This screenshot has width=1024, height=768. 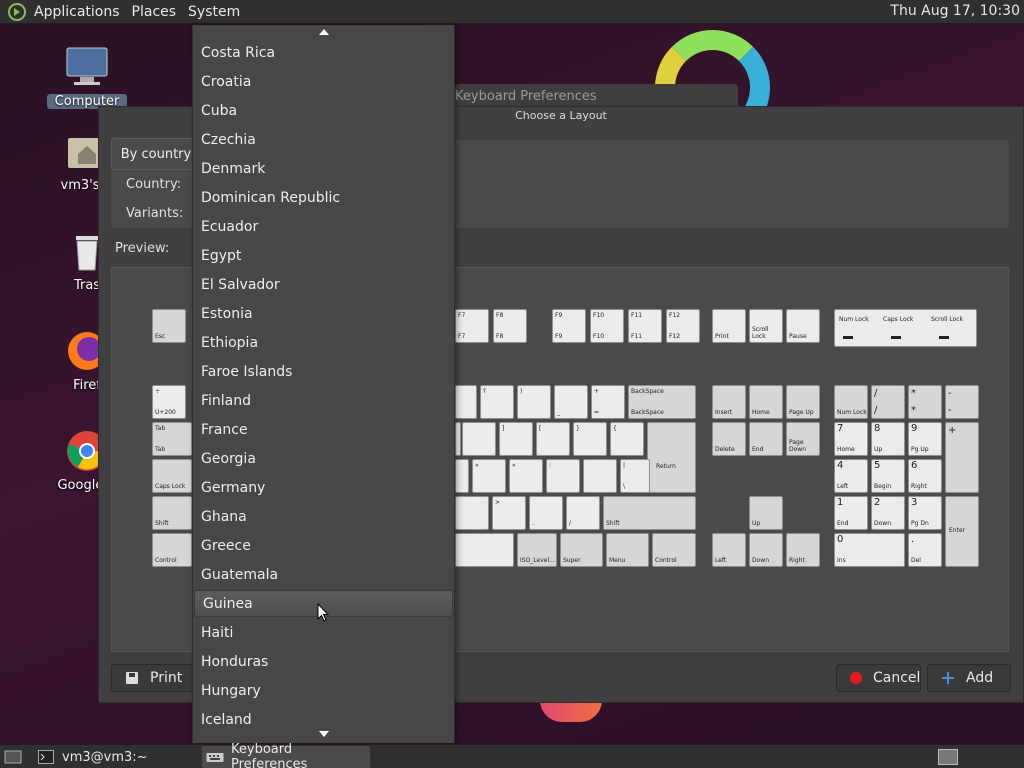 I want to click on show-desktop-button, so click(x=16, y=757).